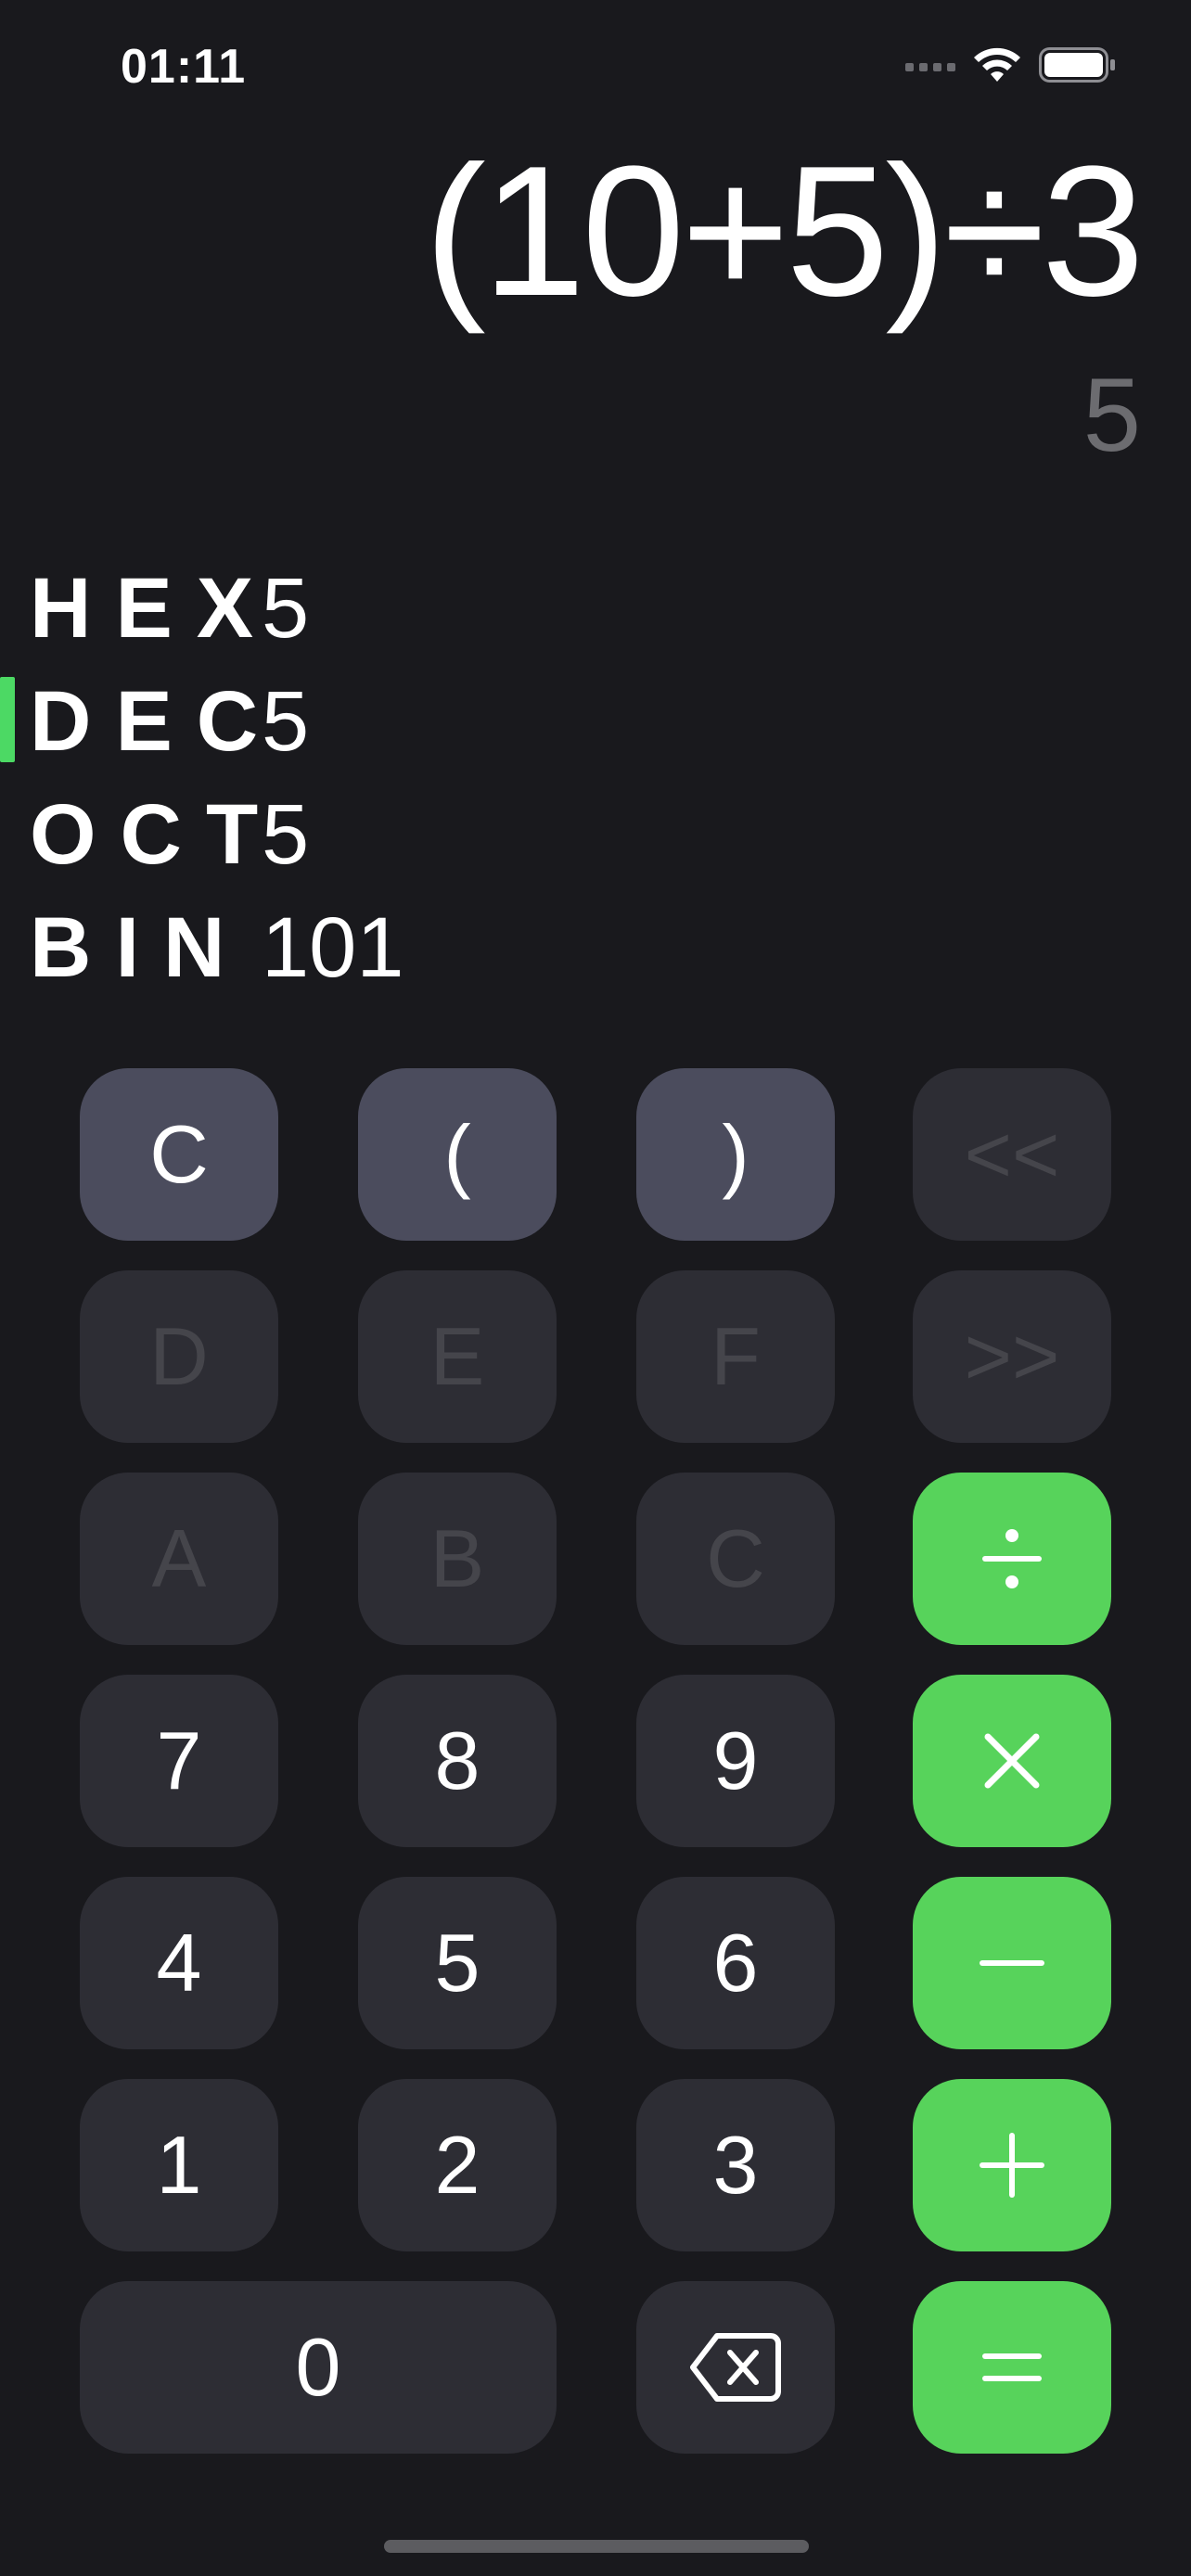 This screenshot has width=1191, height=2576. Describe the element at coordinates (1012, 1357) in the screenshot. I see `shift-right-button: >>` at that location.